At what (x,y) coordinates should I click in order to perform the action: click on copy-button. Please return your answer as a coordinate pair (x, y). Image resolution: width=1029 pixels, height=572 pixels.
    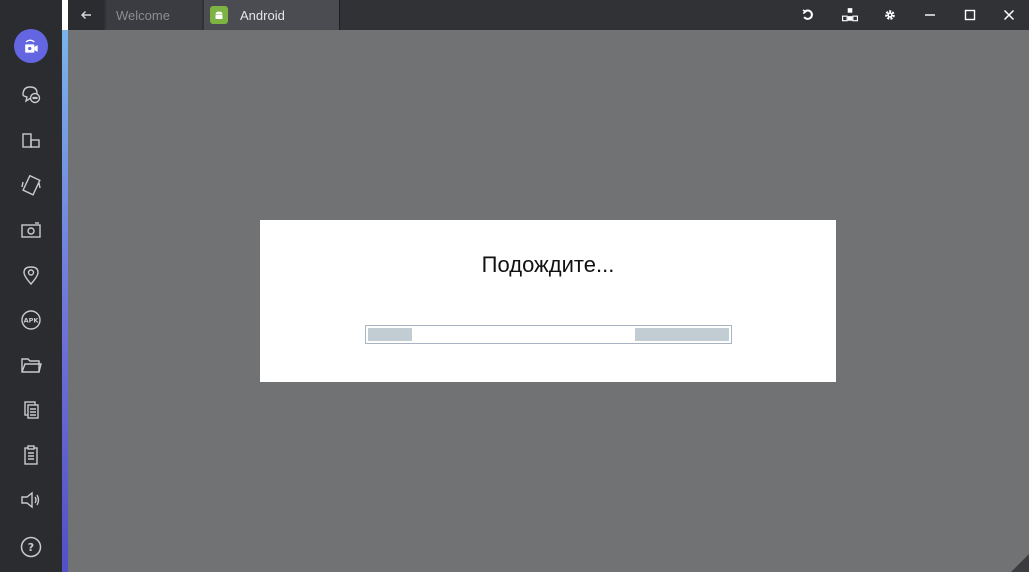
    Looking at the image, I should click on (31, 410).